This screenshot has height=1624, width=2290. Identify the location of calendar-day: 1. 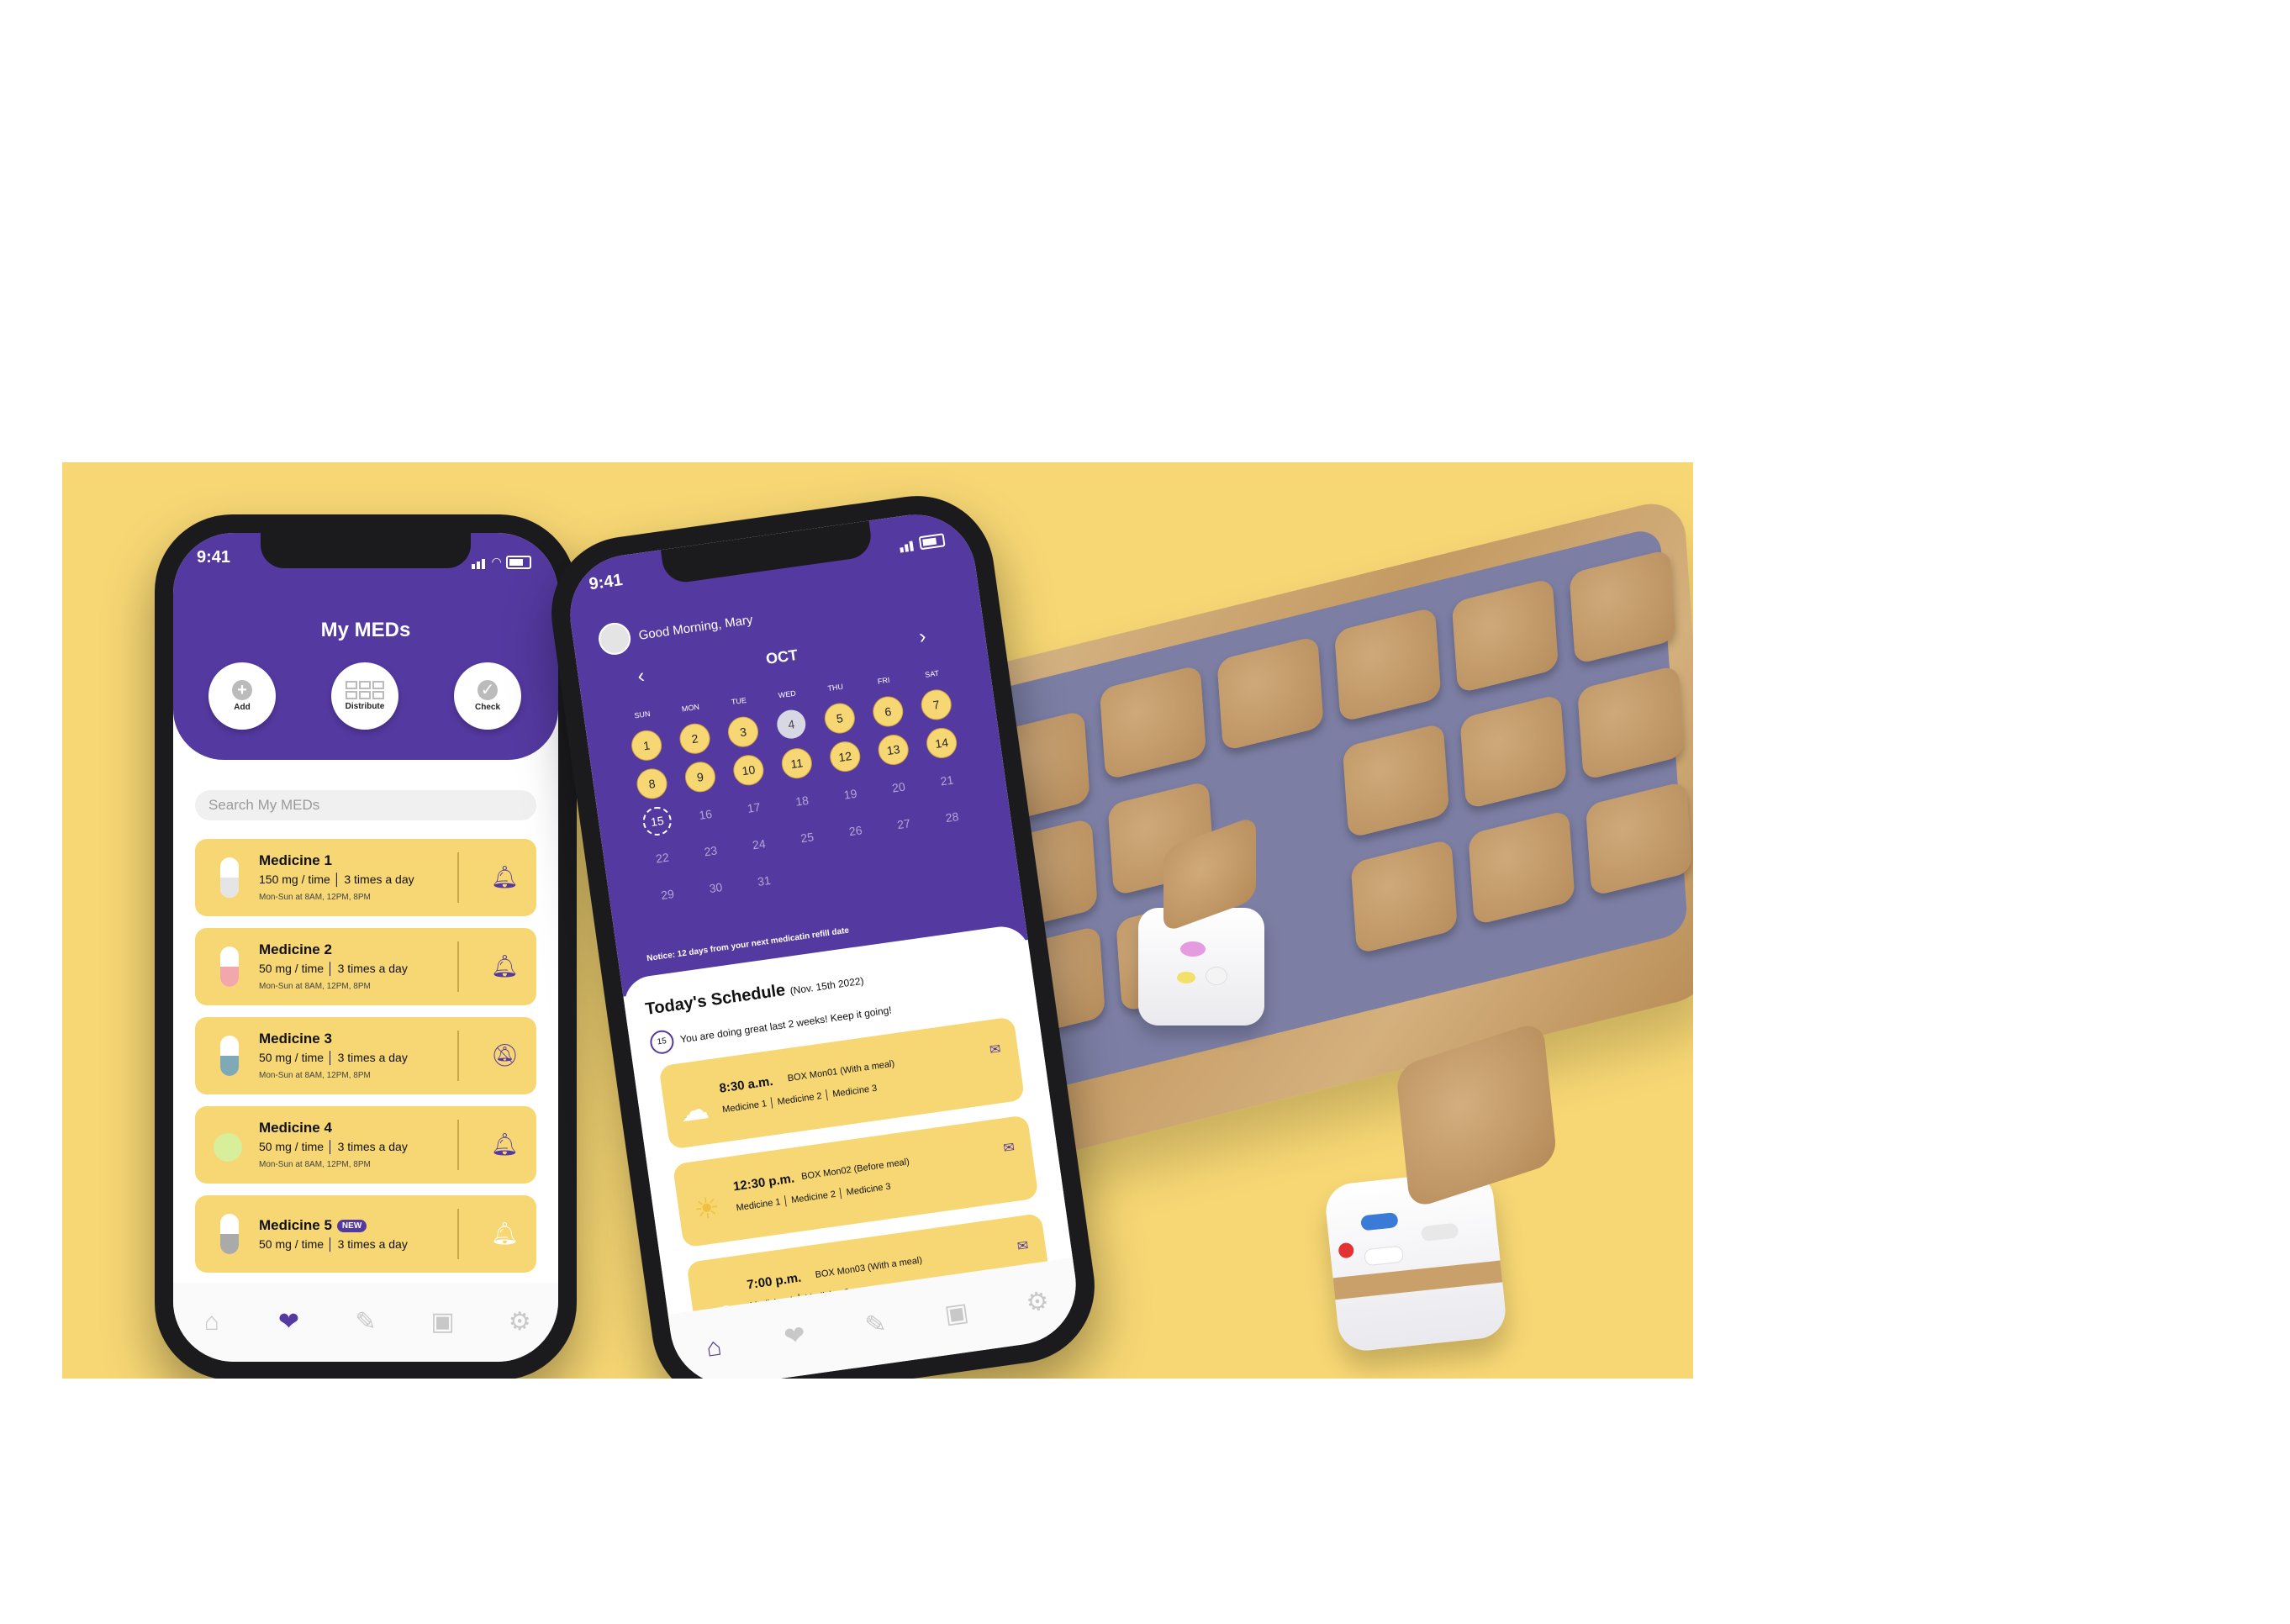
(646, 745).